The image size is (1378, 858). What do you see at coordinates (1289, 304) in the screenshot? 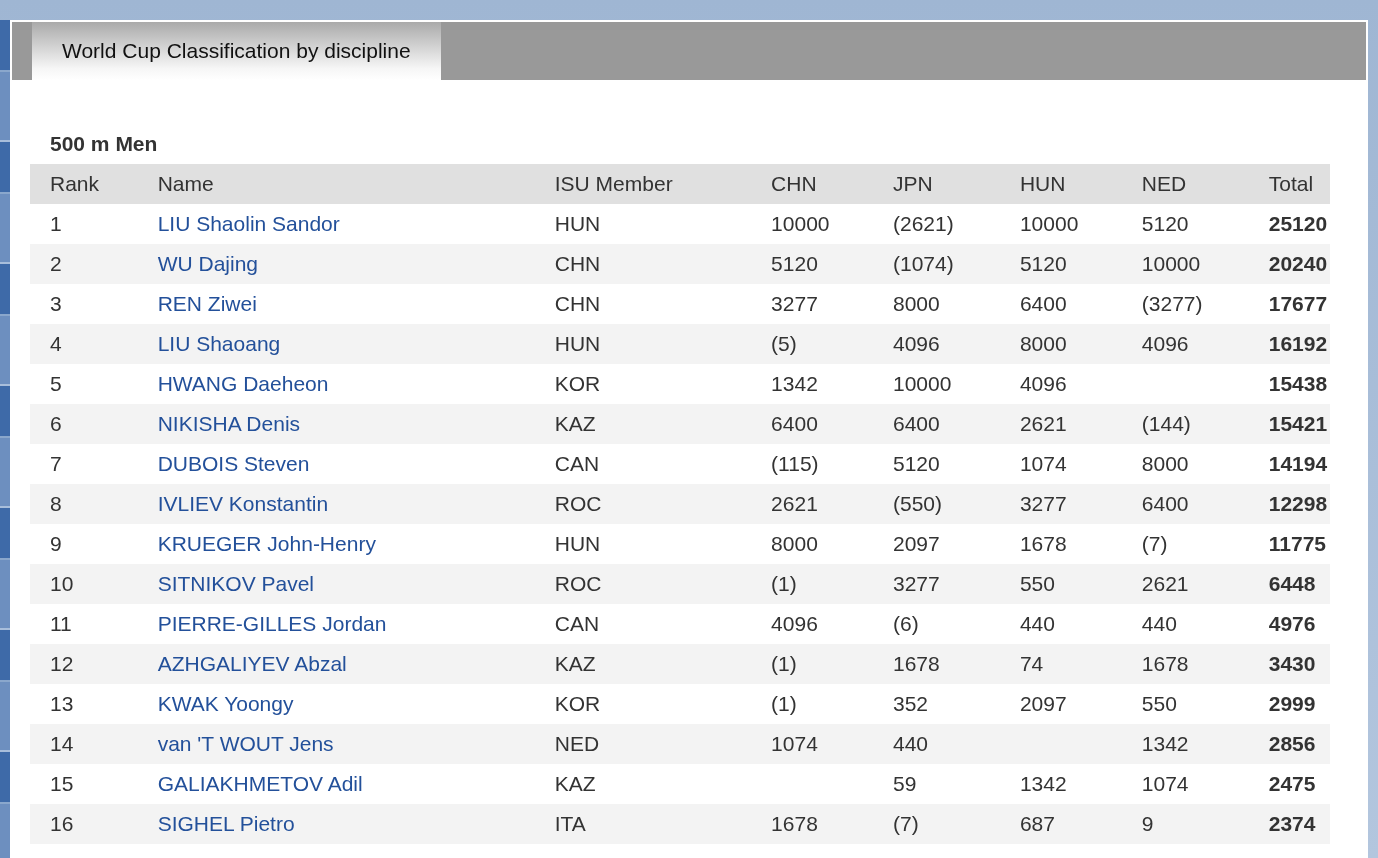
I see `total-cell: 17677` at bounding box center [1289, 304].